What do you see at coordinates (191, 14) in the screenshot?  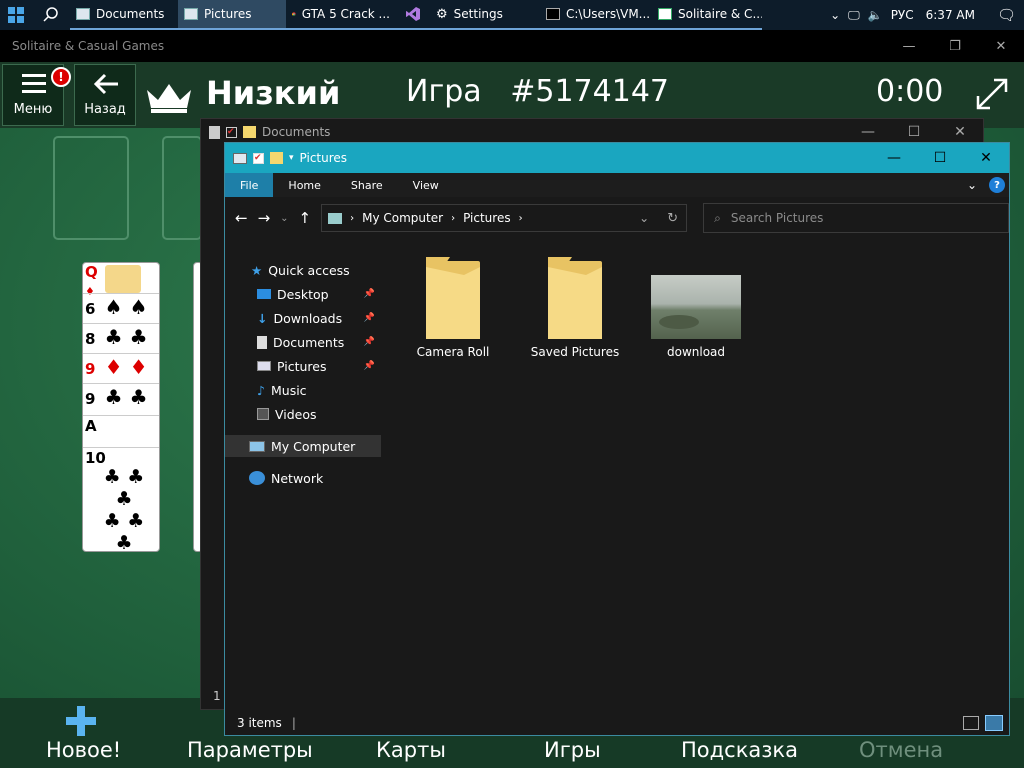 I see `explorer-icon` at bounding box center [191, 14].